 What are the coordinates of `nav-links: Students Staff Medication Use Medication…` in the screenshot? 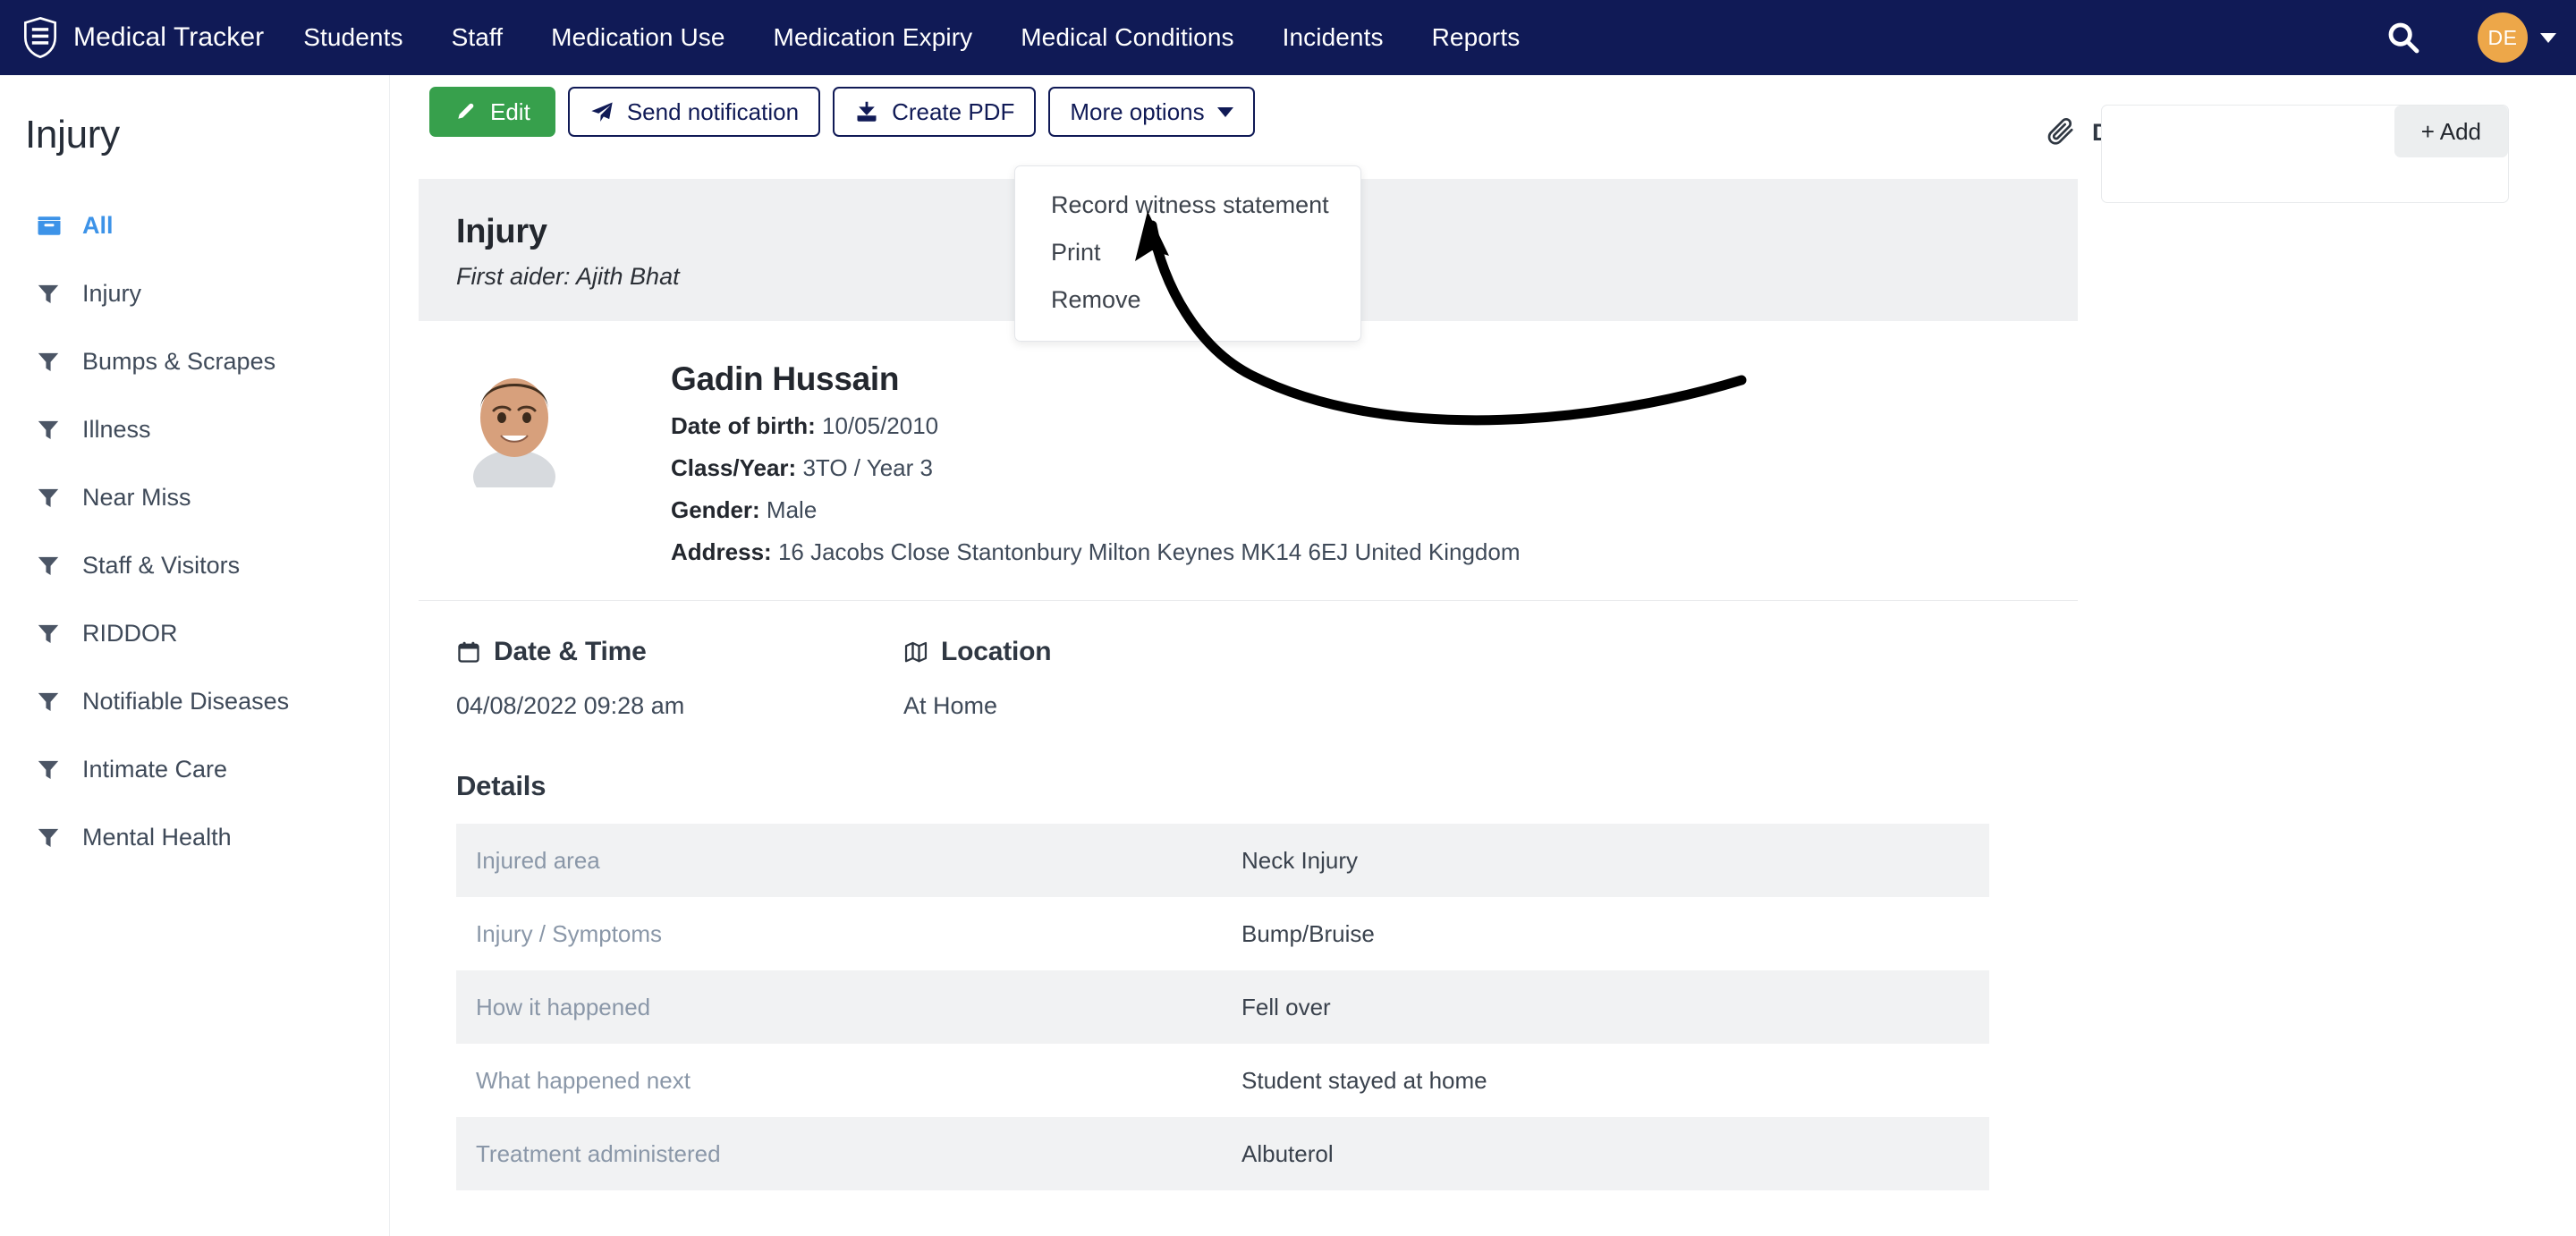 It's located at (935, 37).